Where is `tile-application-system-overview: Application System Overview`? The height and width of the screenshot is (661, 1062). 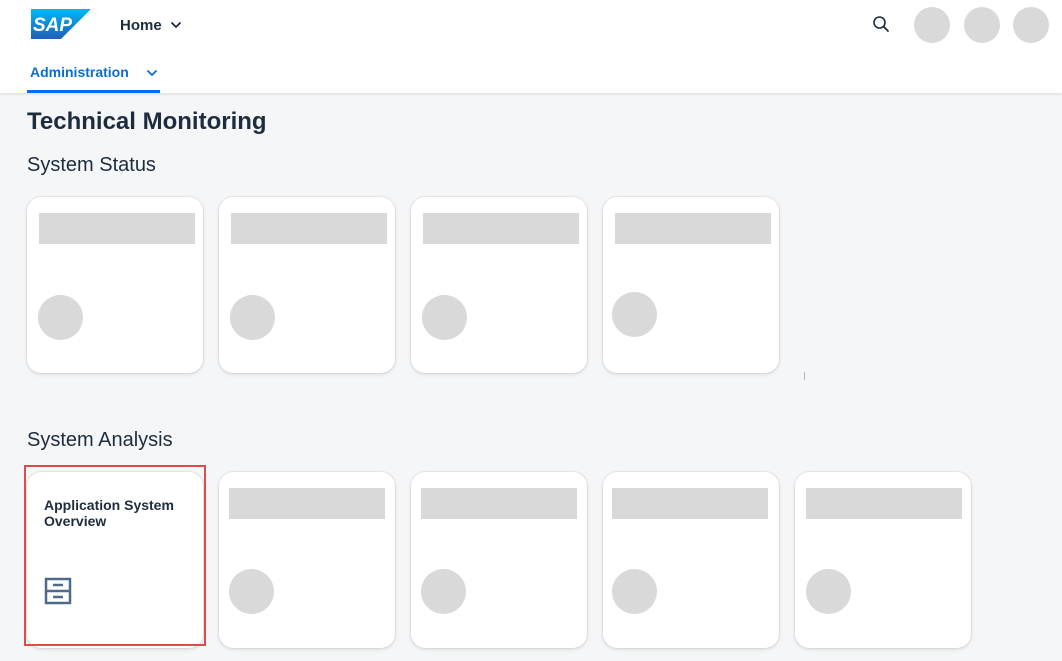 tile-application-system-overview: Application System Overview is located at coordinates (115, 560).